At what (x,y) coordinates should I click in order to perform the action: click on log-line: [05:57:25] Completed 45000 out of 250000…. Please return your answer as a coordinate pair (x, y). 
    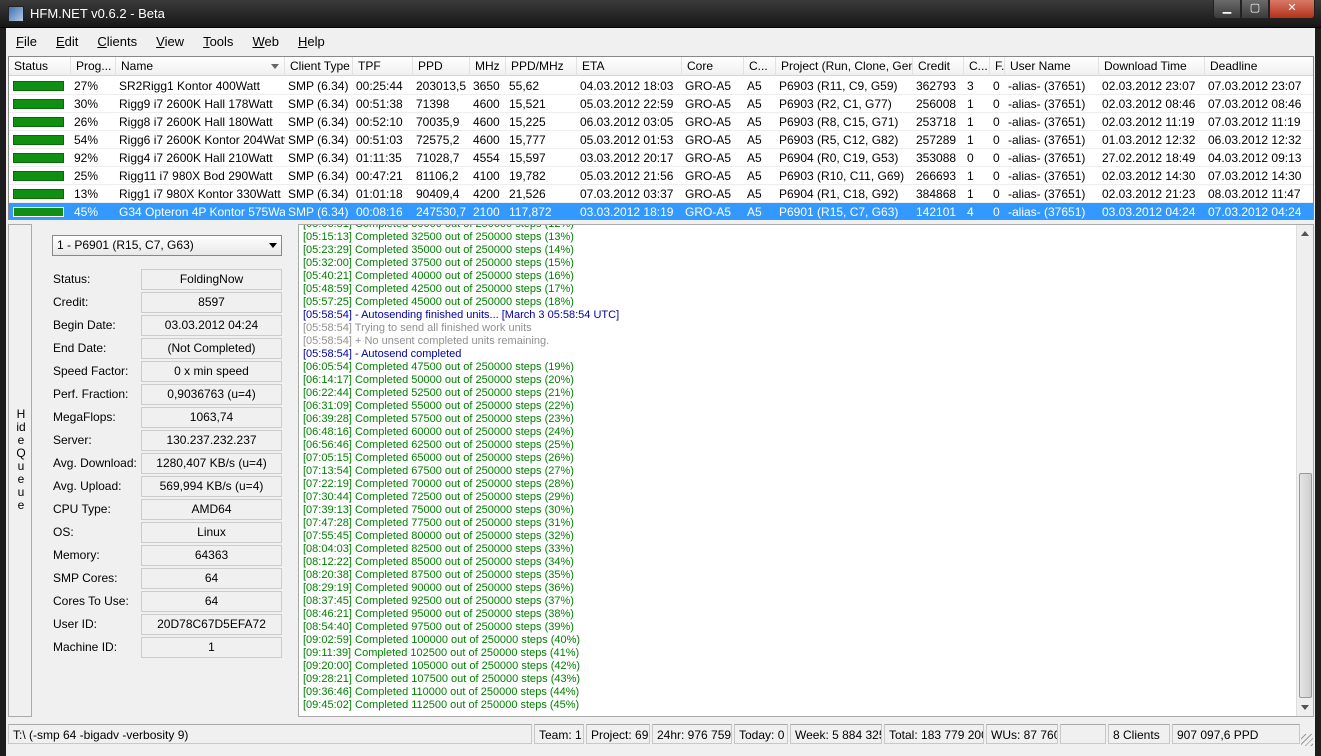
    Looking at the image, I should click on (438, 302).